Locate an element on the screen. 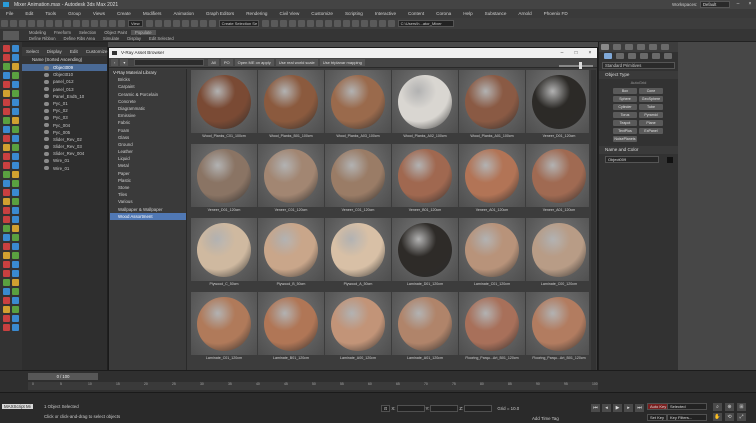 The image size is (756, 423). vray-icon is located at coordinates (355, 23).